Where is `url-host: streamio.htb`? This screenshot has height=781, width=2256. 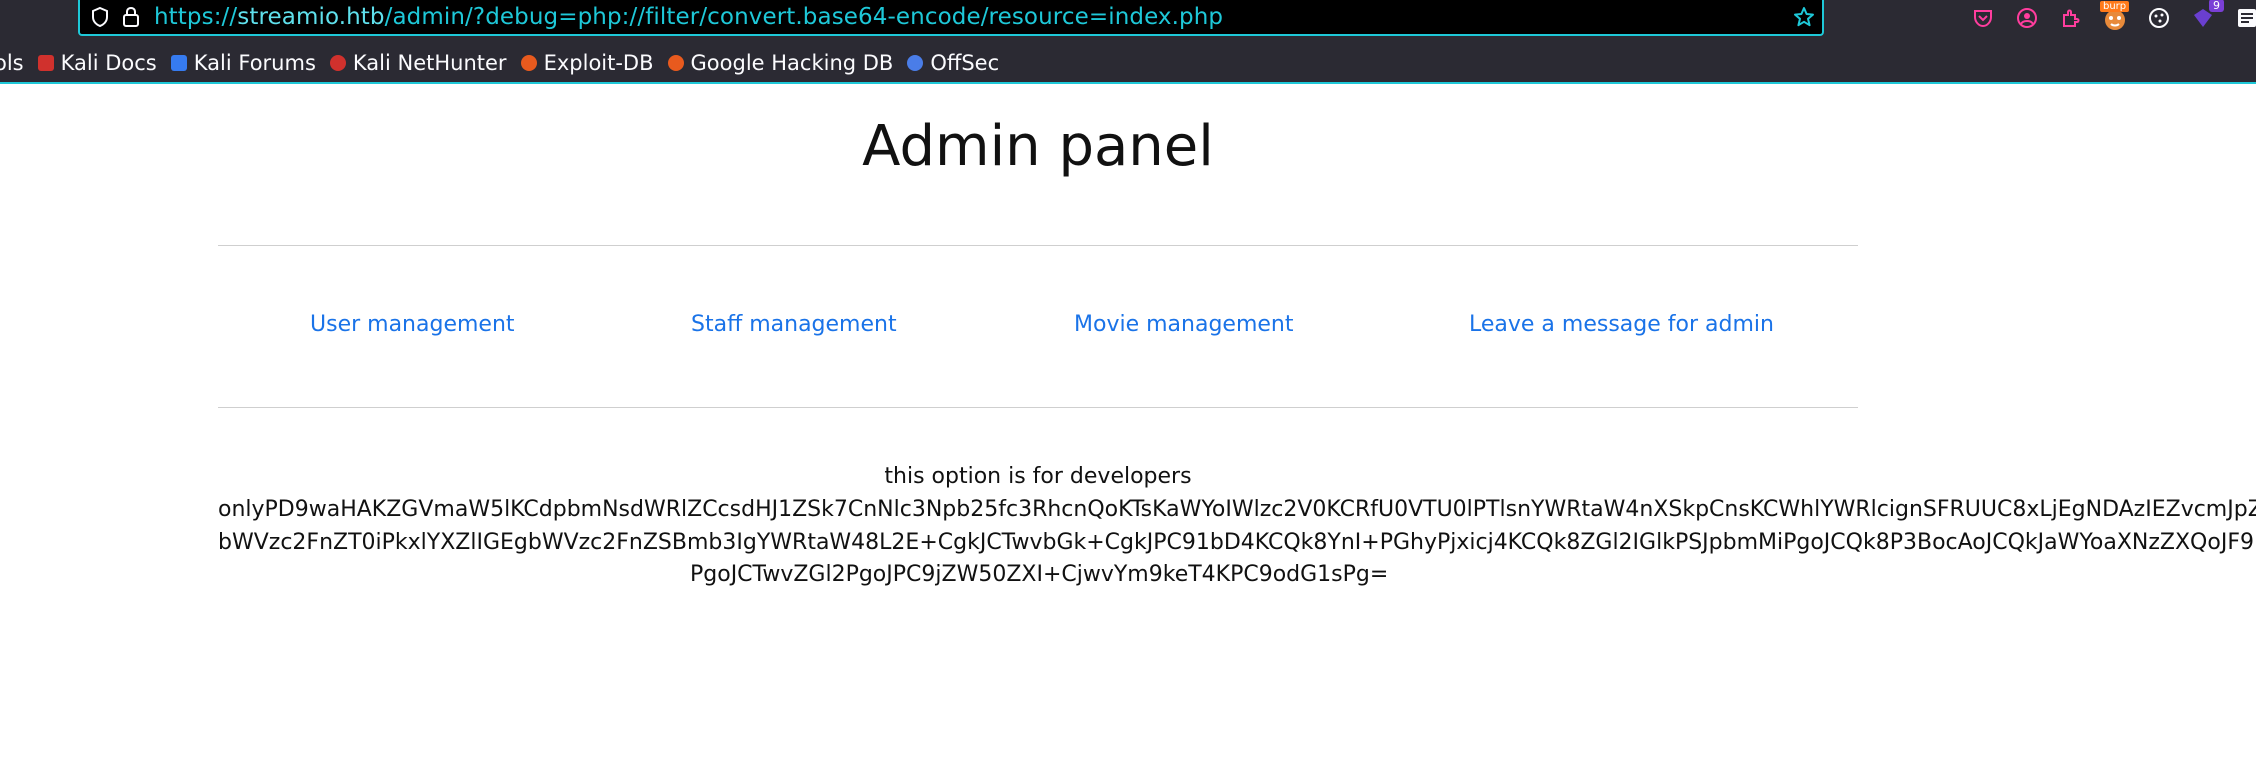
url-host: streamio.htb is located at coordinates (311, 17).